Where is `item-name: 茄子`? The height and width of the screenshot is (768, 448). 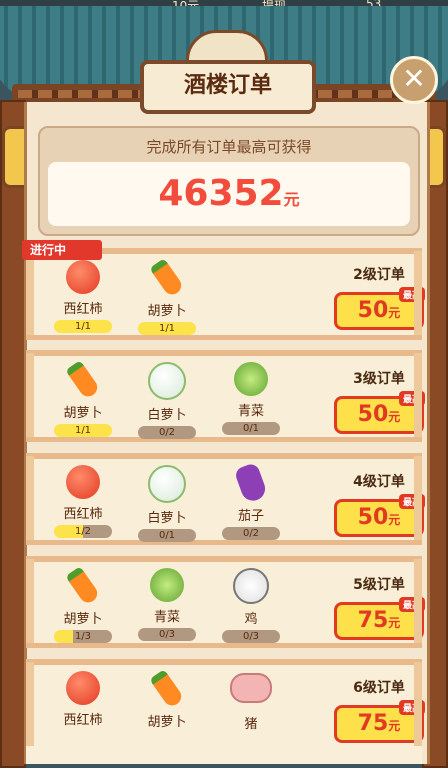 item-name: 茄子 is located at coordinates (250, 516).